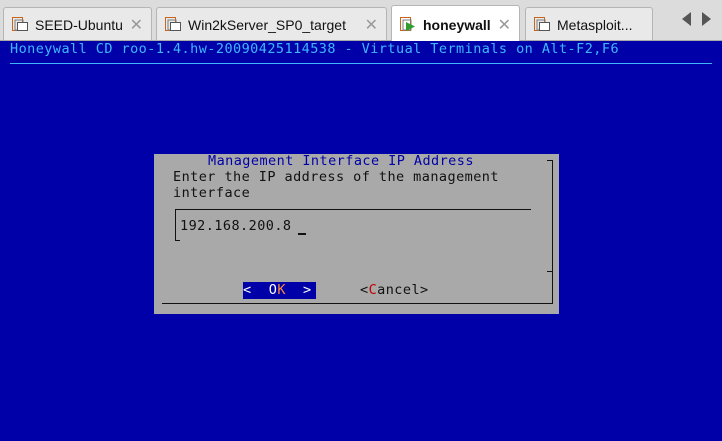  Describe the element at coordinates (399, 290) in the screenshot. I see `cancel-label: ancel` at that location.